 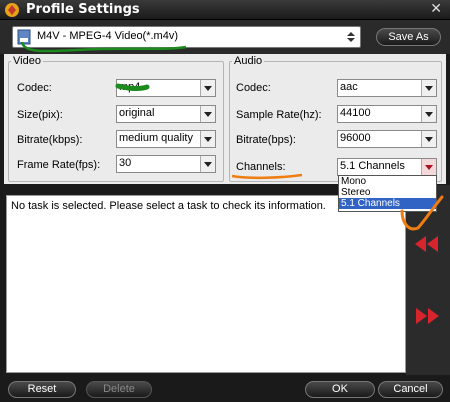 What do you see at coordinates (108, 36) in the screenshot?
I see `profile-value: M4V - MPEG-4 Video(*.m4v)` at bounding box center [108, 36].